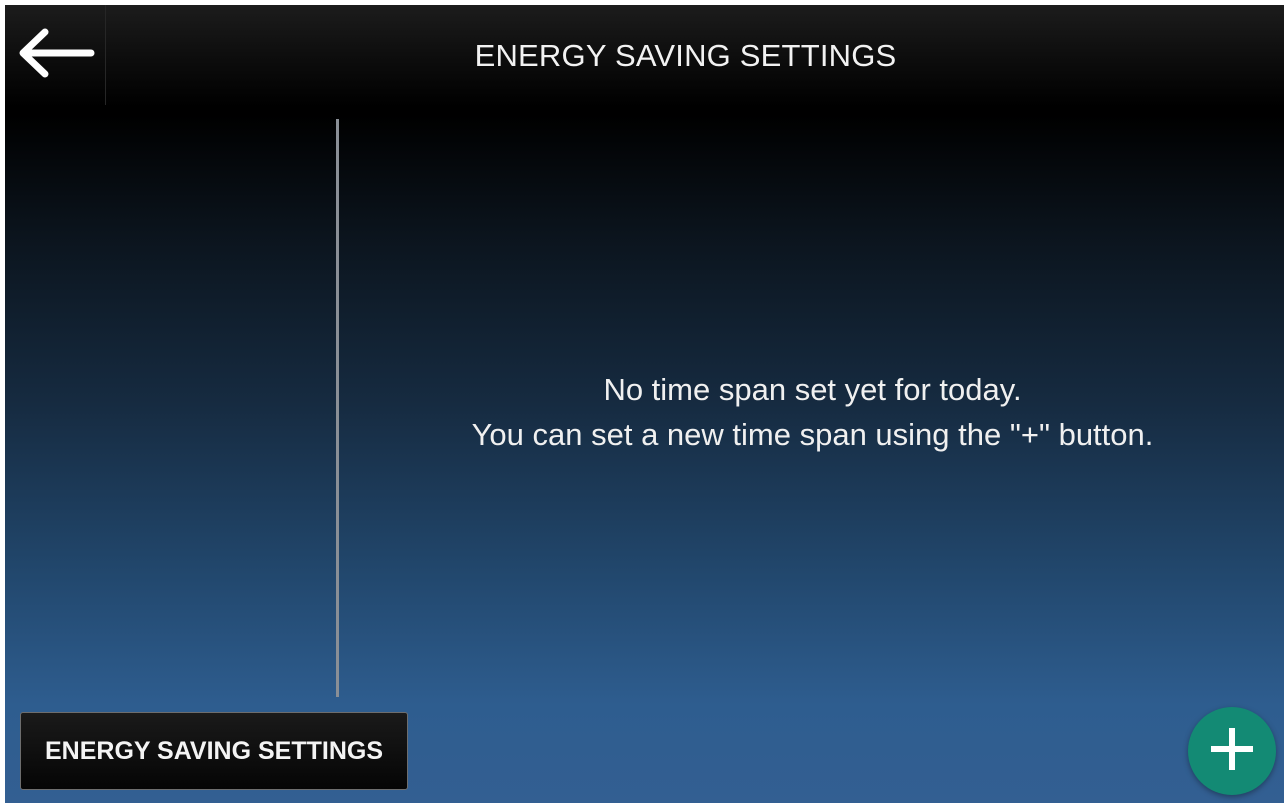 The width and height of the screenshot is (1288, 803). Describe the element at coordinates (337, 408) in the screenshot. I see `vertical-divider` at that location.